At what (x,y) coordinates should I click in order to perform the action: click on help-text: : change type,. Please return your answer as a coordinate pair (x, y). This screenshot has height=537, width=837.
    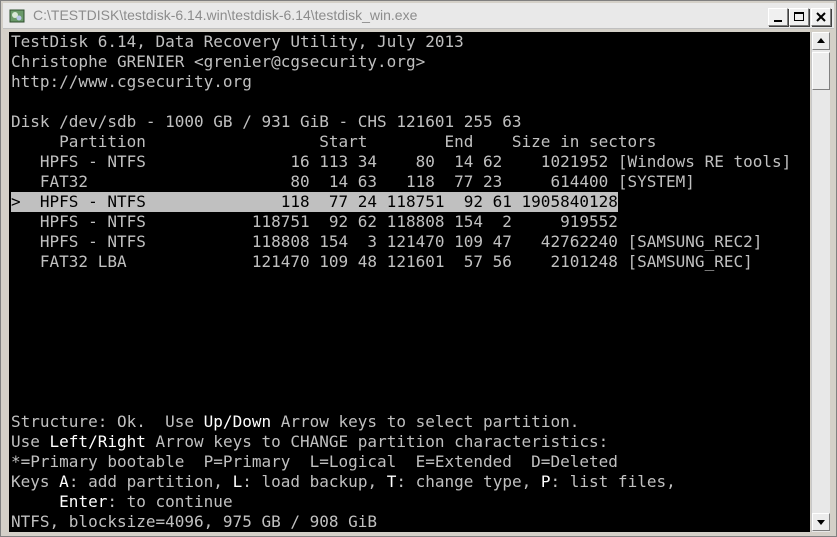
    Looking at the image, I should click on (468, 481).